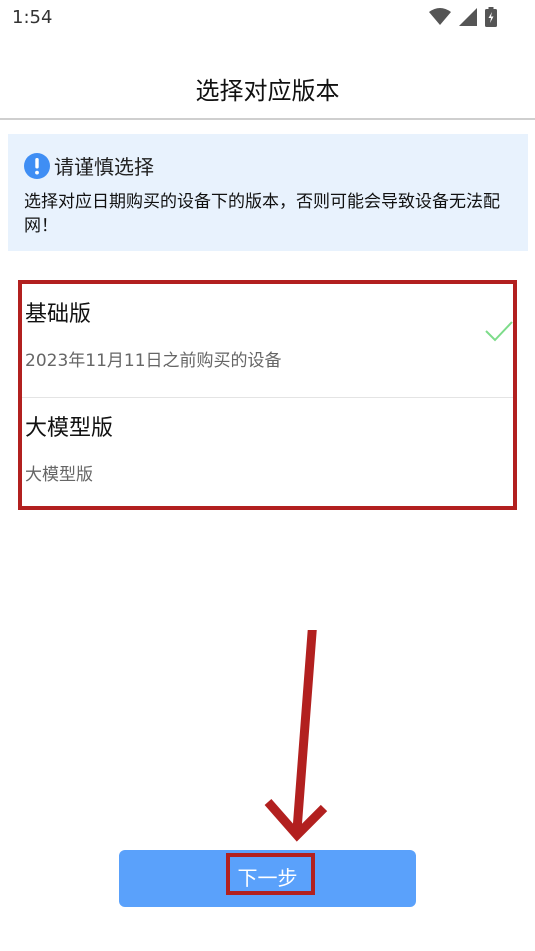 The height and width of the screenshot is (951, 535). Describe the element at coordinates (440, 16) in the screenshot. I see `wifi-icon` at that location.